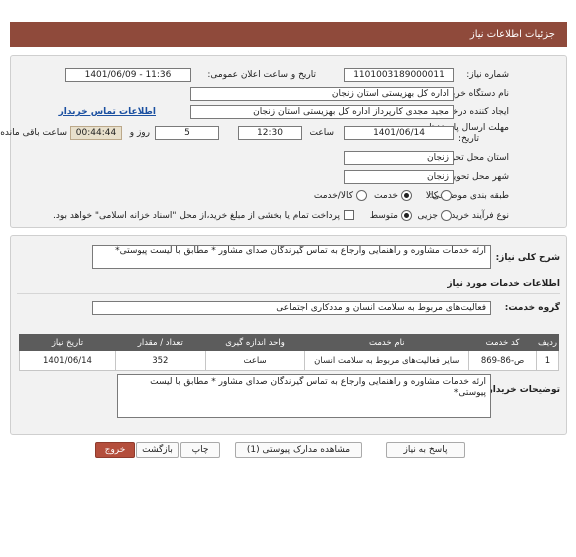 The image size is (576, 557). I want to click on col-quantity: تعداد / مقدار, so click(160, 342).